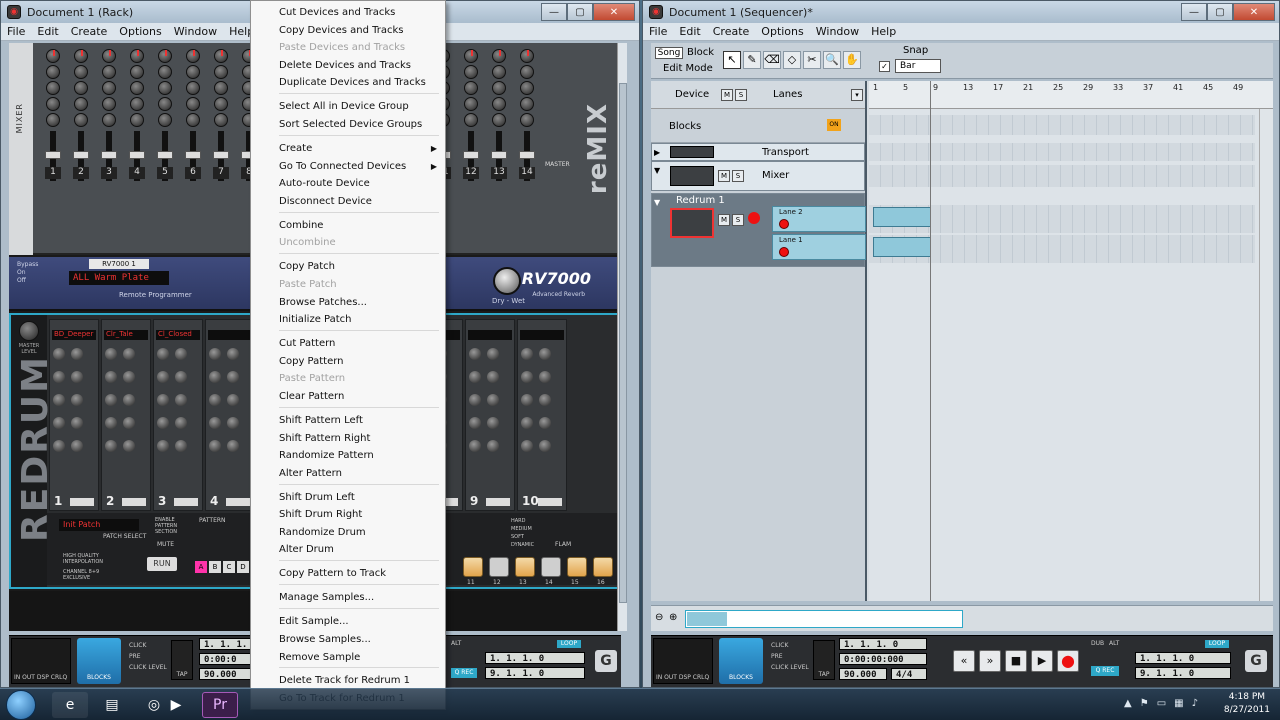 This screenshot has width=1280, height=720. I want to click on click-level-knob: CLICK LEVEL, so click(790, 667).